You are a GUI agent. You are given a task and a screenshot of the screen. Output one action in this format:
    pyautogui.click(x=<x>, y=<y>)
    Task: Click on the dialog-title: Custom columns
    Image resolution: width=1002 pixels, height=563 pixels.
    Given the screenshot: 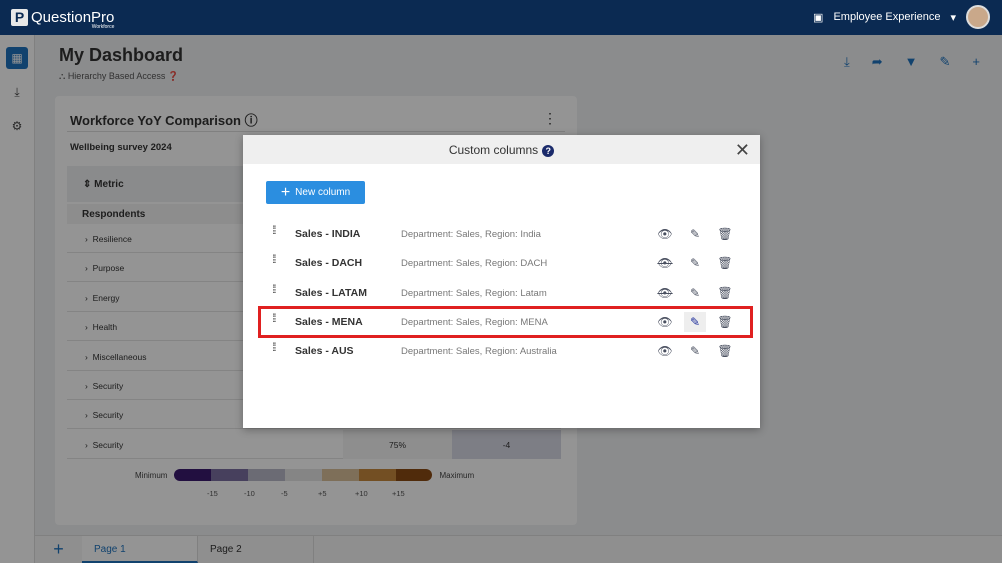 What is the action you would take?
    pyautogui.click(x=493, y=150)
    